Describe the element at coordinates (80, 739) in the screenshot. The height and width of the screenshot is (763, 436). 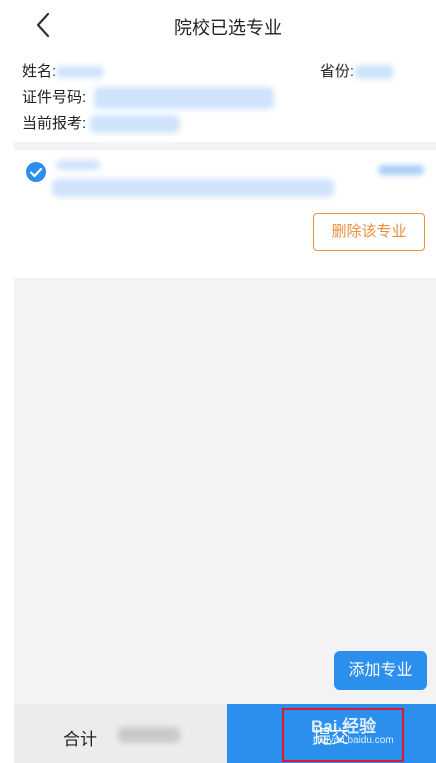
I see `total-label: 合计` at that location.